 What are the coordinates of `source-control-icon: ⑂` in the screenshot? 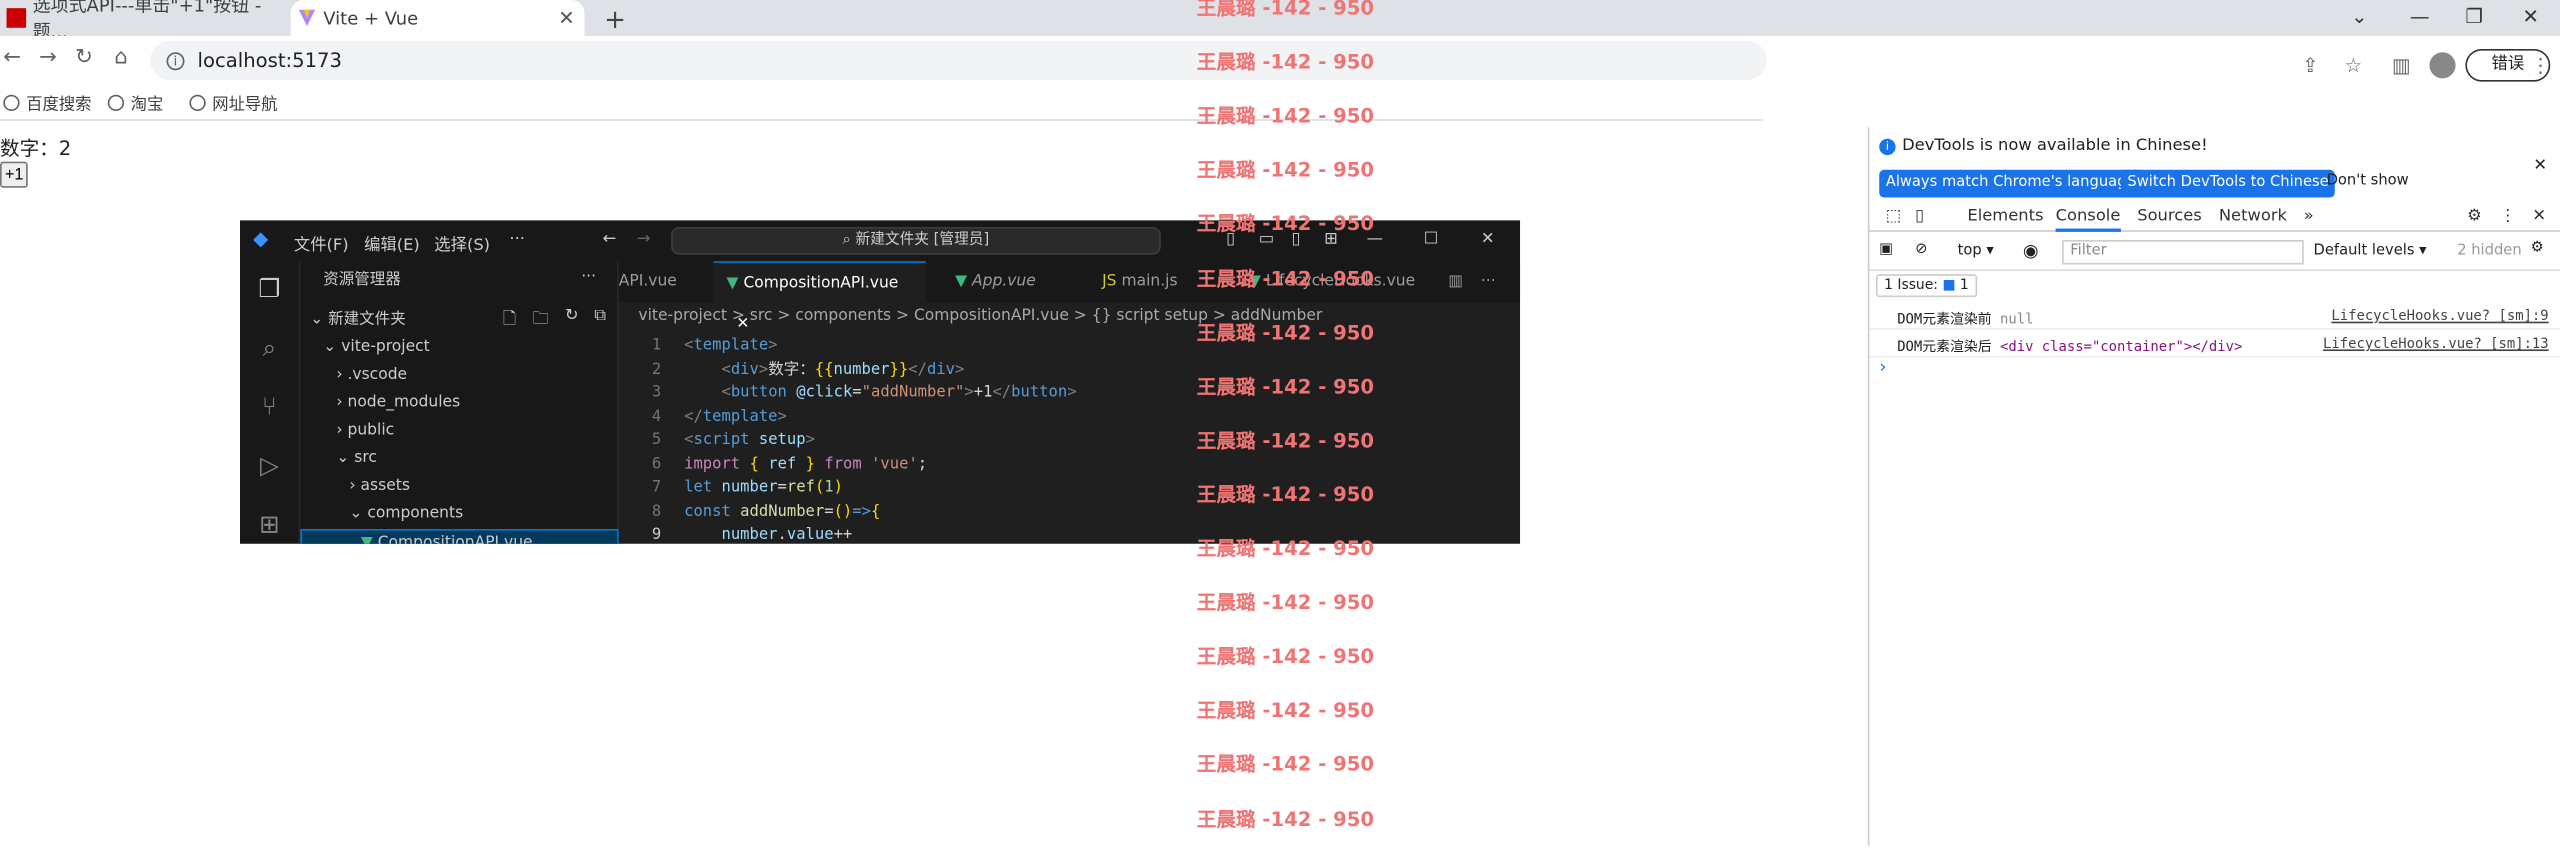 It's located at (269, 406).